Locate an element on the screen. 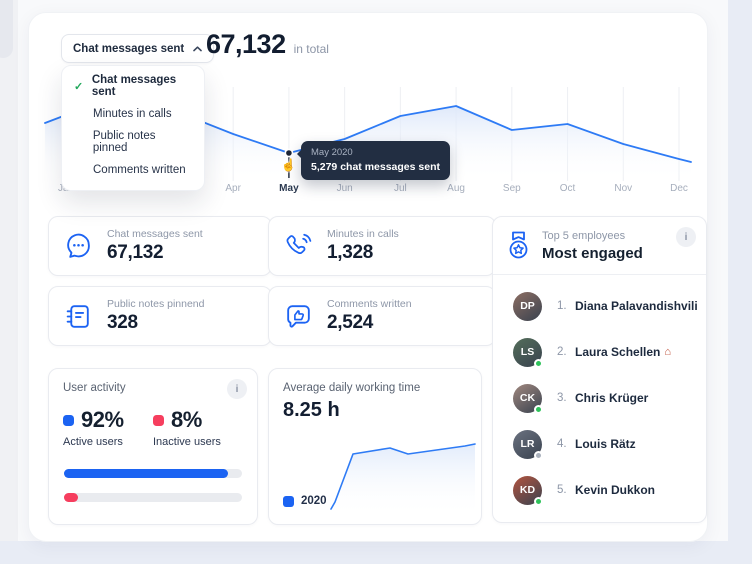  stat-label: Public notes pinnend is located at coordinates (156, 304).